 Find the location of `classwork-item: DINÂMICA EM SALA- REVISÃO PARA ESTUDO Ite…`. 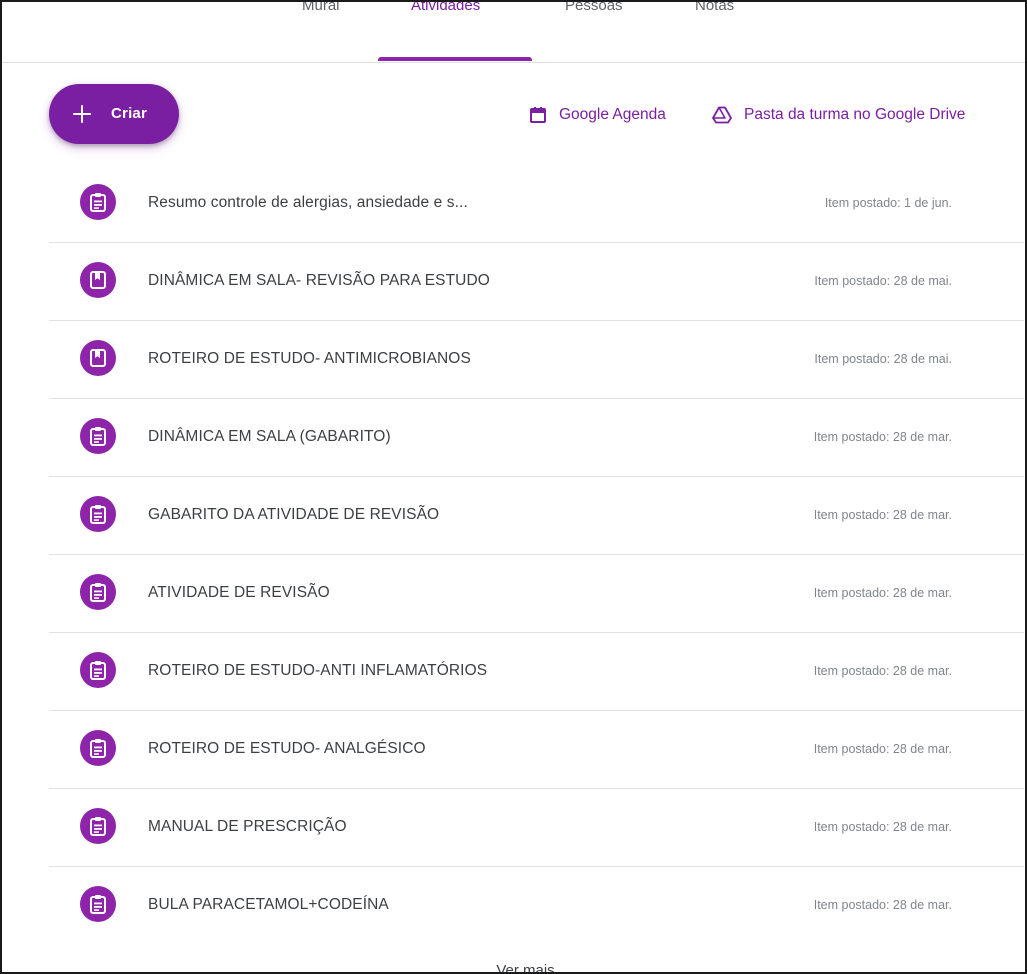

classwork-item: DINÂMICA EM SALA- REVISÃO PARA ESTUDO Ite… is located at coordinates (536, 282).